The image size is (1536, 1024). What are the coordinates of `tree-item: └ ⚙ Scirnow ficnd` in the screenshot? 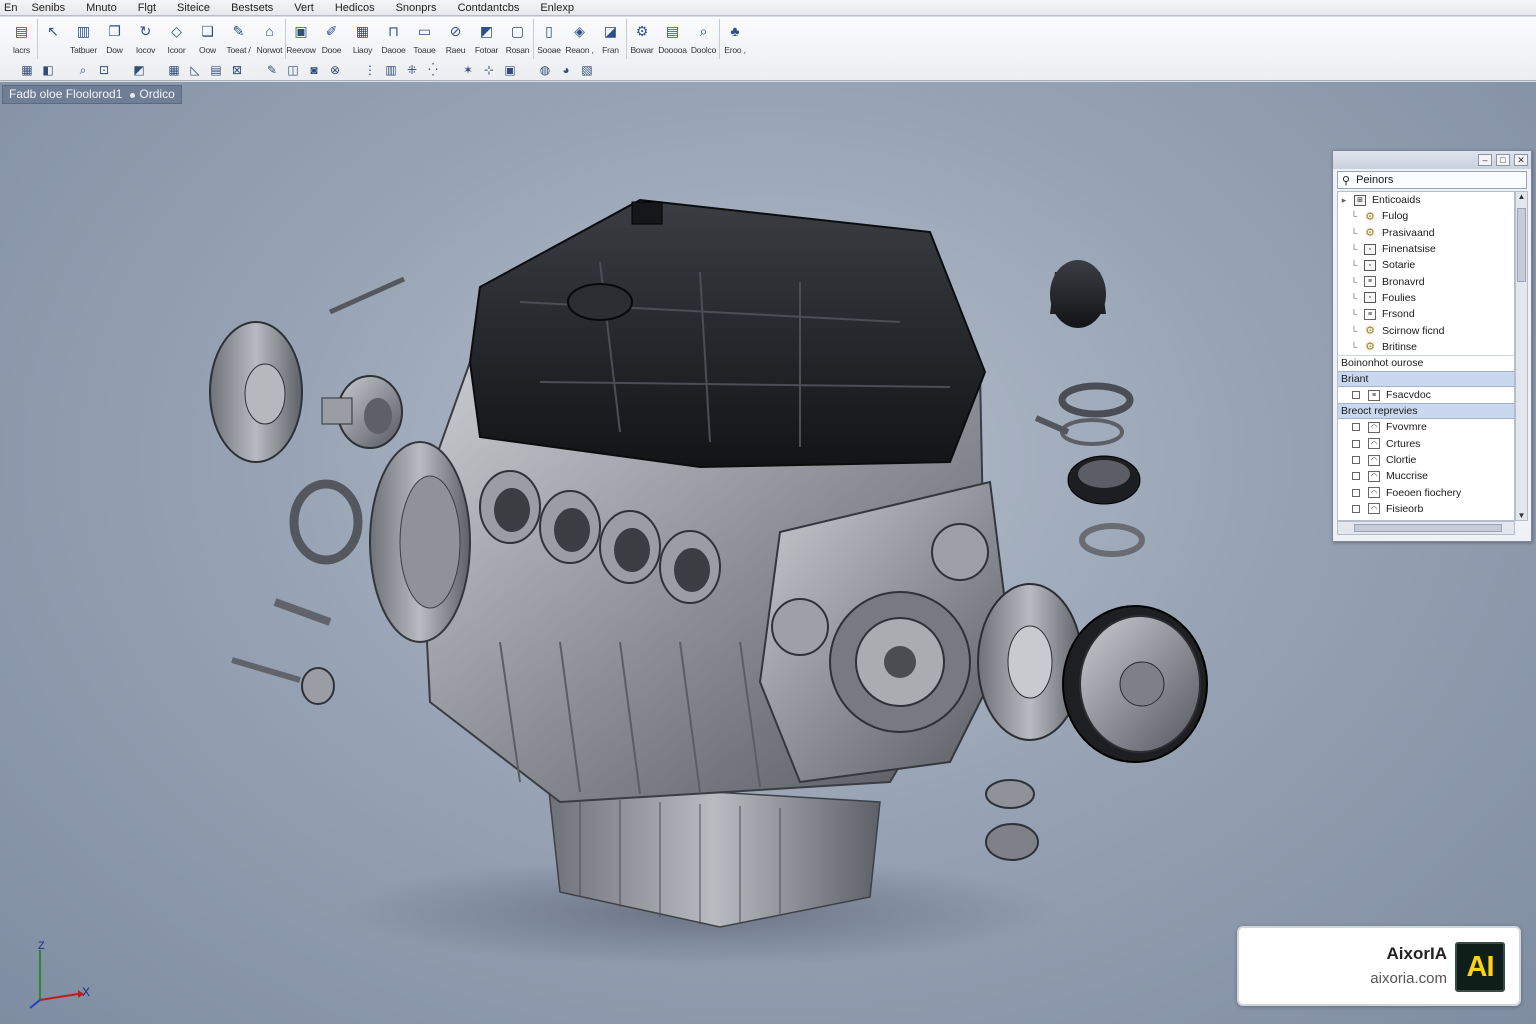 It's located at (1426, 330).